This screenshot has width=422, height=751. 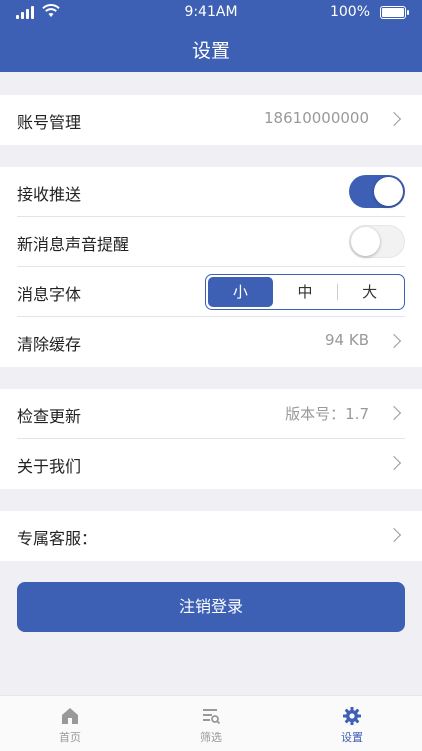 What do you see at coordinates (369, 292) in the screenshot?
I see `font-option-large: 大` at bounding box center [369, 292].